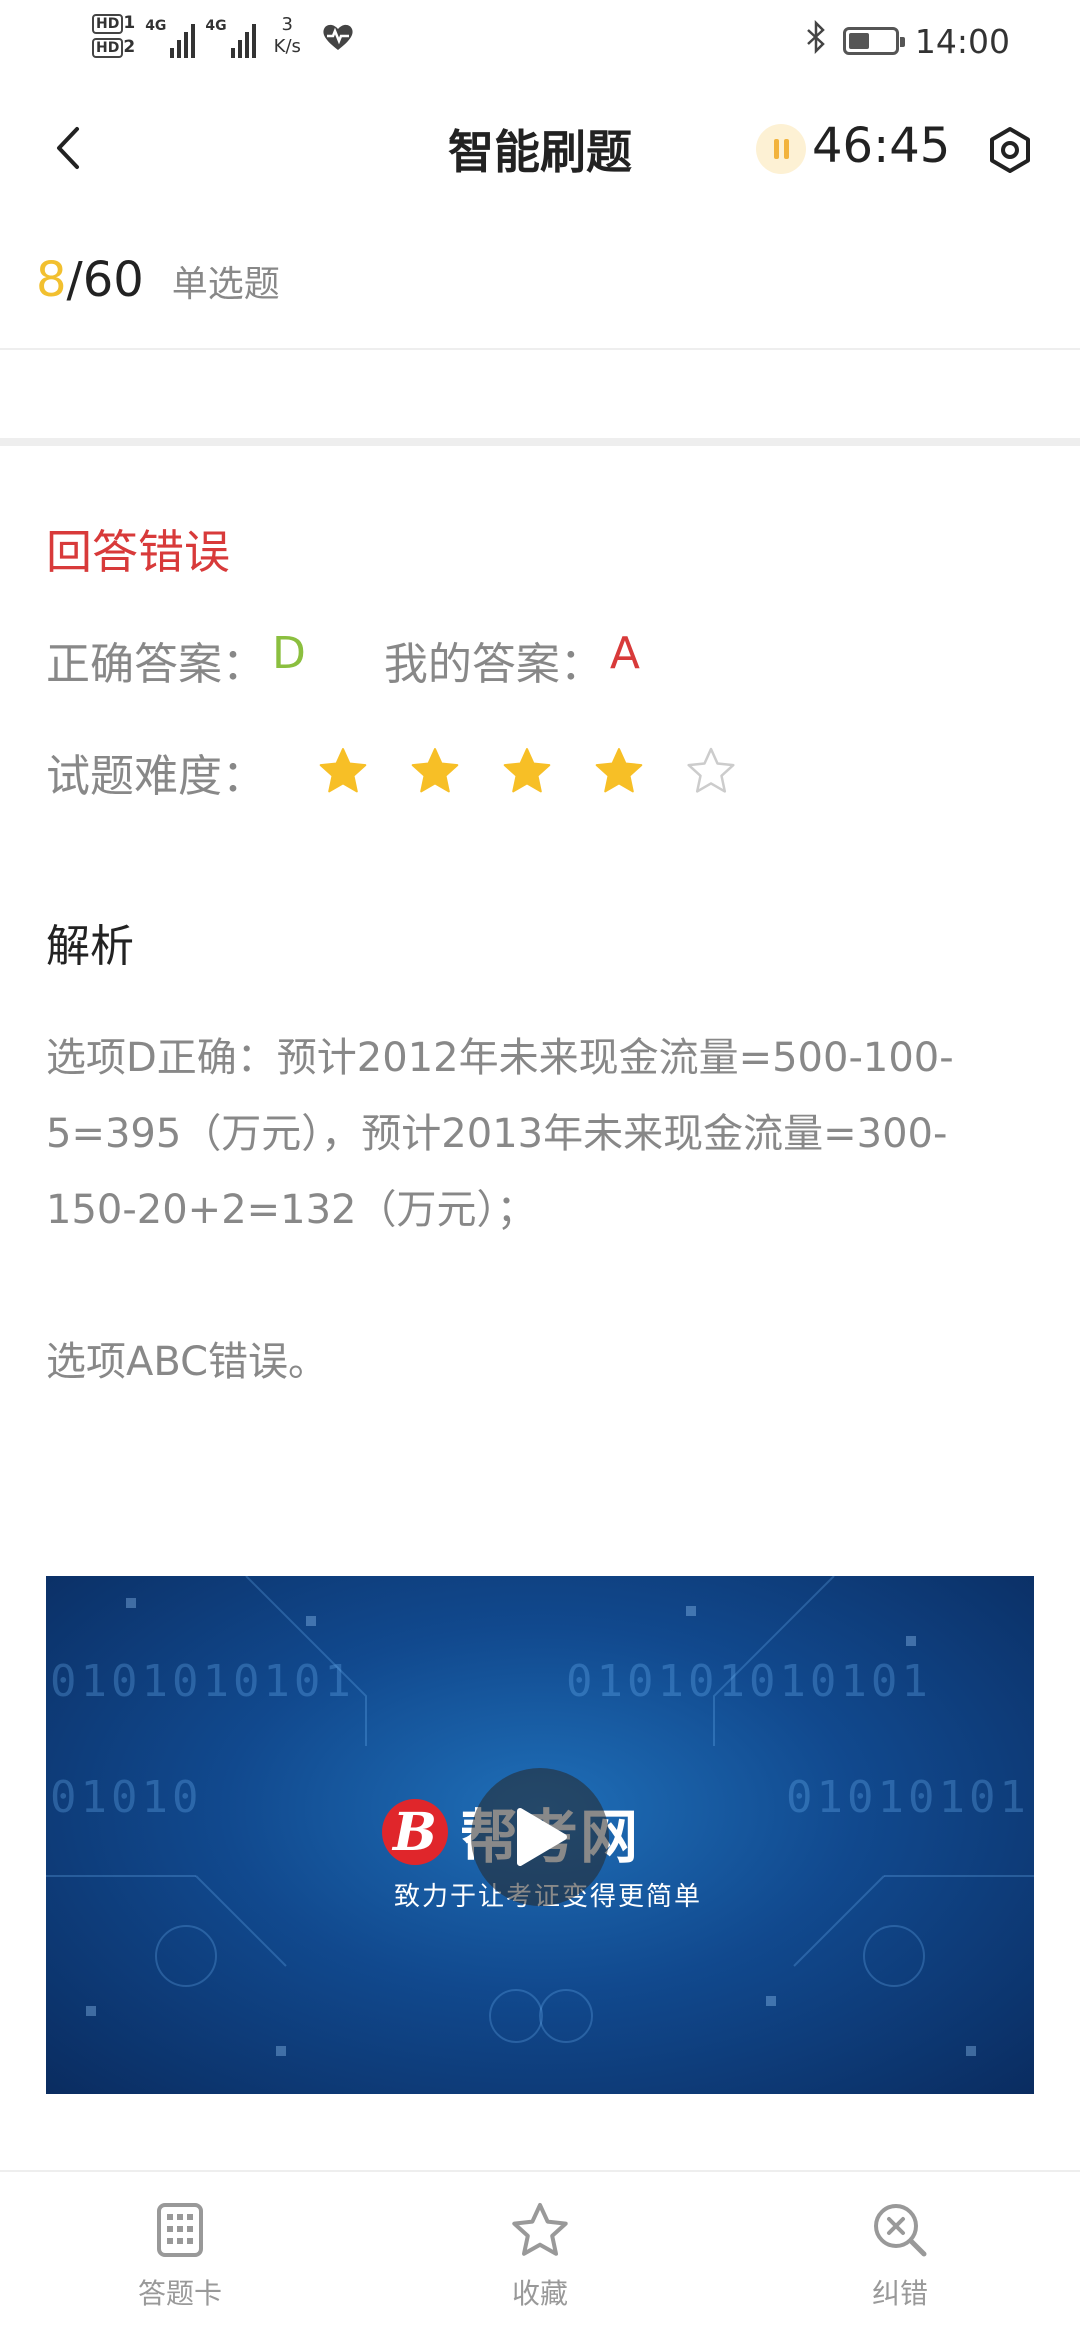 The width and height of the screenshot is (1080, 2340). I want to click on play-icon, so click(542, 1837).